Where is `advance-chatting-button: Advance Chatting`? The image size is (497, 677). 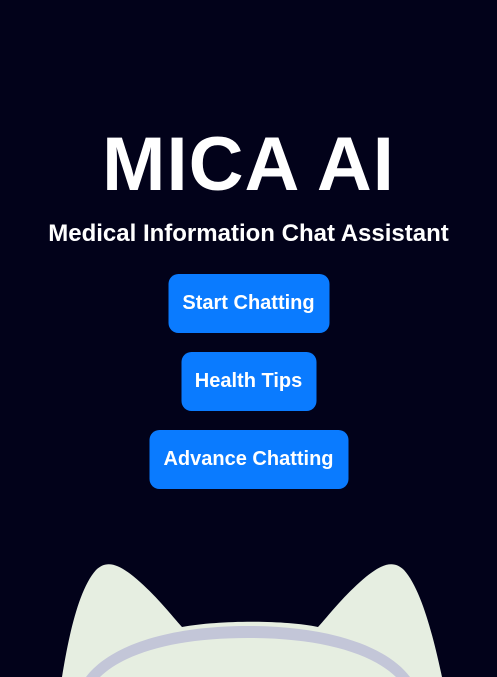 advance-chatting-button: Advance Chatting is located at coordinates (248, 459).